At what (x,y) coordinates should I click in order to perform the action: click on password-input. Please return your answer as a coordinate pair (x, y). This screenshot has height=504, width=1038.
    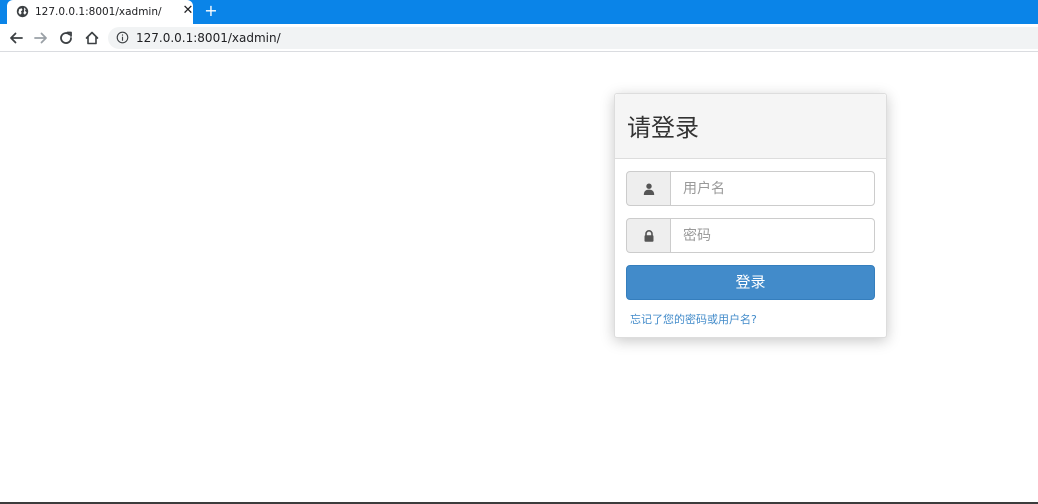
    Looking at the image, I should click on (772, 235).